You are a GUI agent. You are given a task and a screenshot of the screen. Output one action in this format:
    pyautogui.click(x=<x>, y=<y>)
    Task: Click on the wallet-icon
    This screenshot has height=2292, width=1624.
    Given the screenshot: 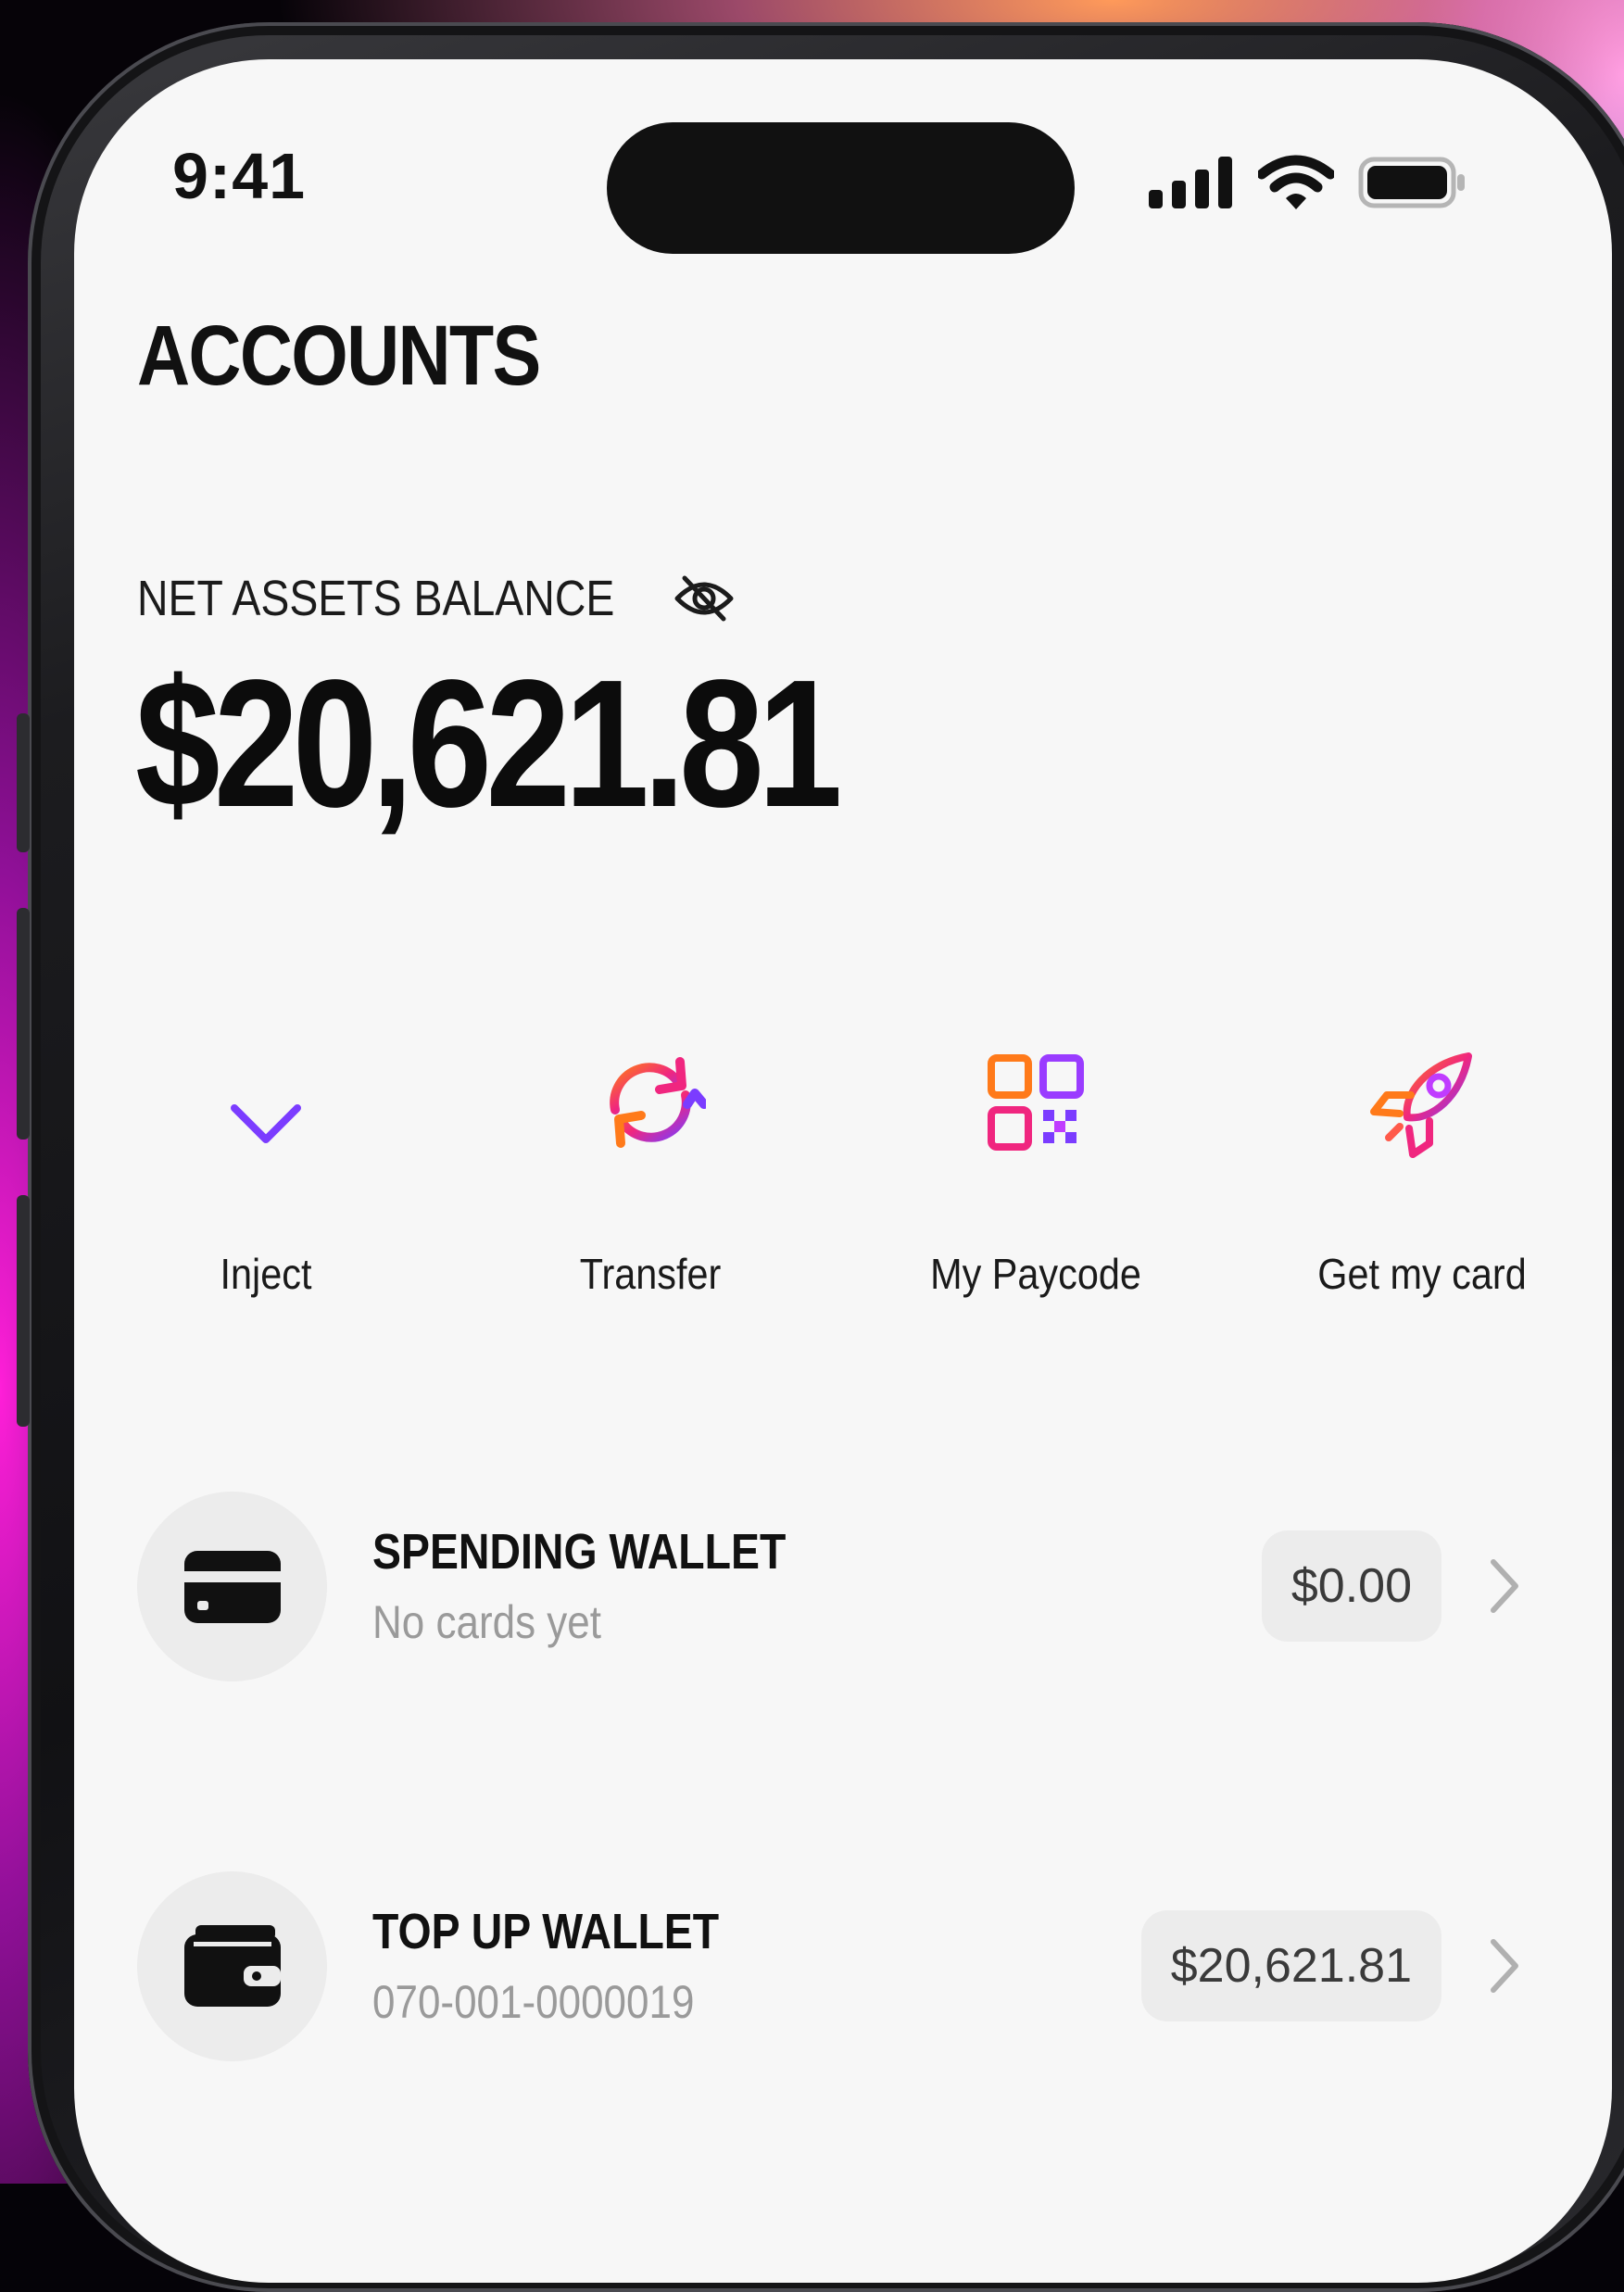 What is the action you would take?
    pyautogui.click(x=232, y=1966)
    